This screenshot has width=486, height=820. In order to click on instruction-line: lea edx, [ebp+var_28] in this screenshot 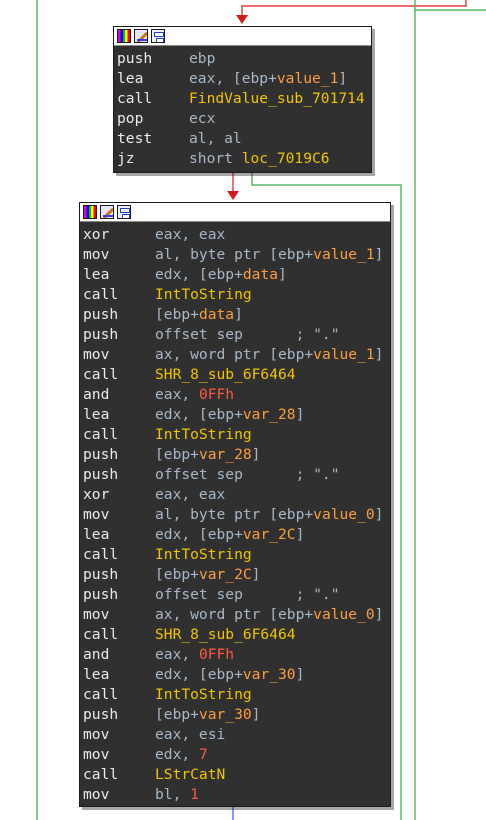, I will do `click(236, 415)`.